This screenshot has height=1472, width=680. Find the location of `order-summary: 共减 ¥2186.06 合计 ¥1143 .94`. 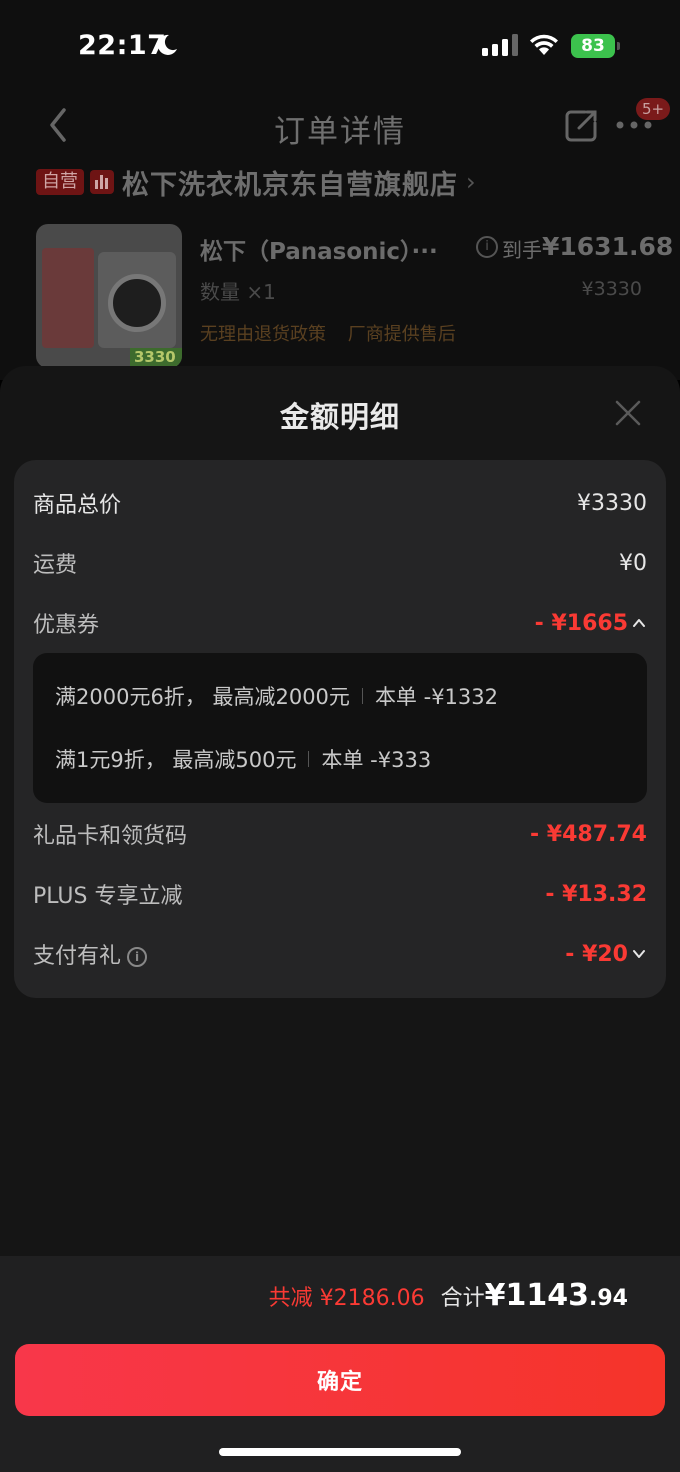

order-summary: 共减 ¥2186.06 合计 ¥1143 .94 is located at coordinates (448, 1295).